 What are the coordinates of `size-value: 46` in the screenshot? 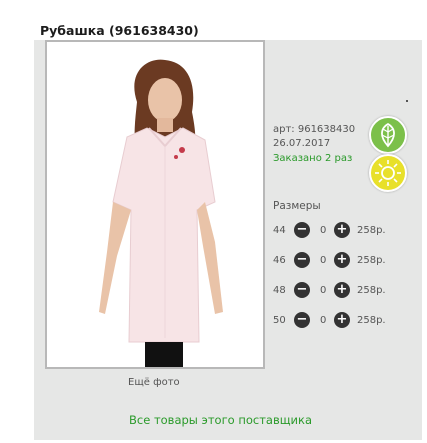 It's located at (279, 260).